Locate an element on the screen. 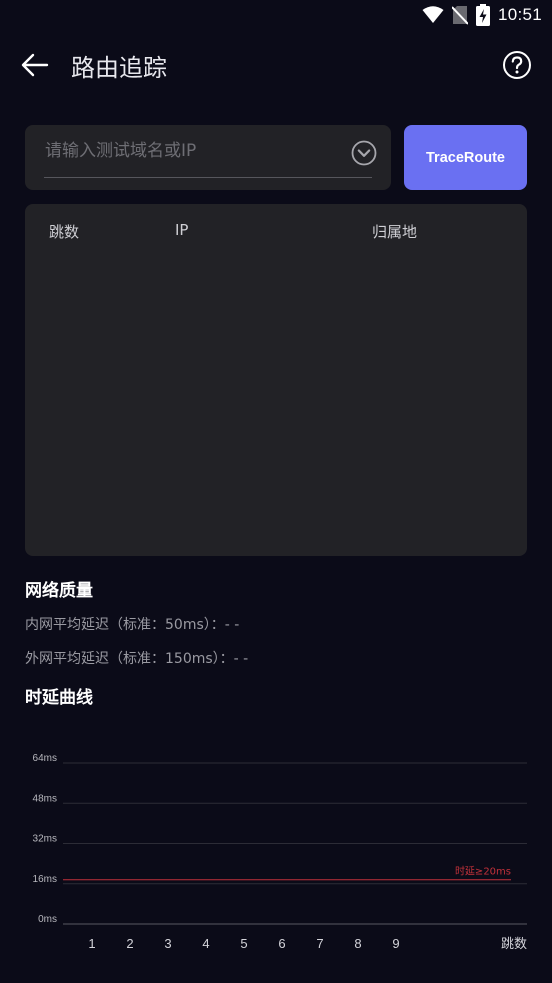 The width and height of the screenshot is (552, 983). help-icon is located at coordinates (517, 65).